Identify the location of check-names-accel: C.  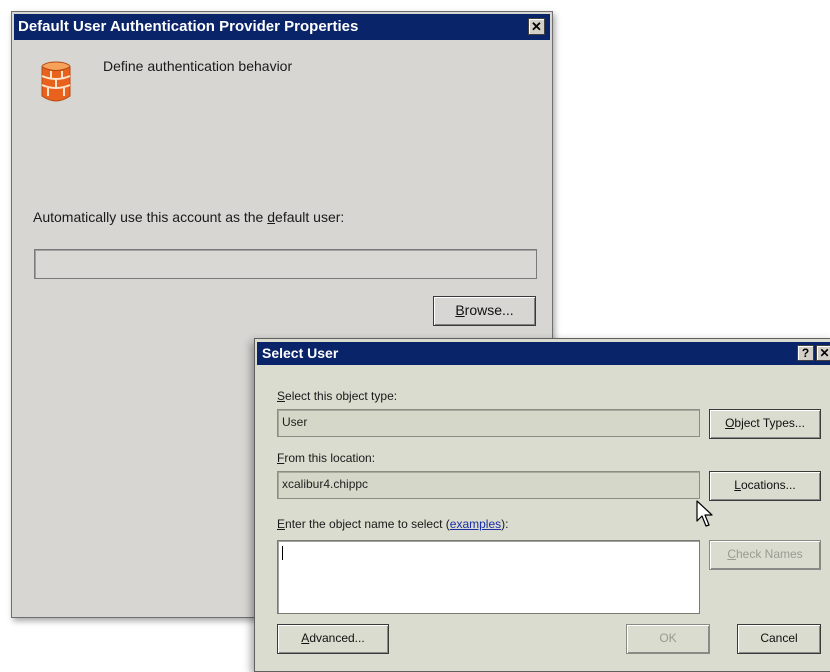
(731, 554).